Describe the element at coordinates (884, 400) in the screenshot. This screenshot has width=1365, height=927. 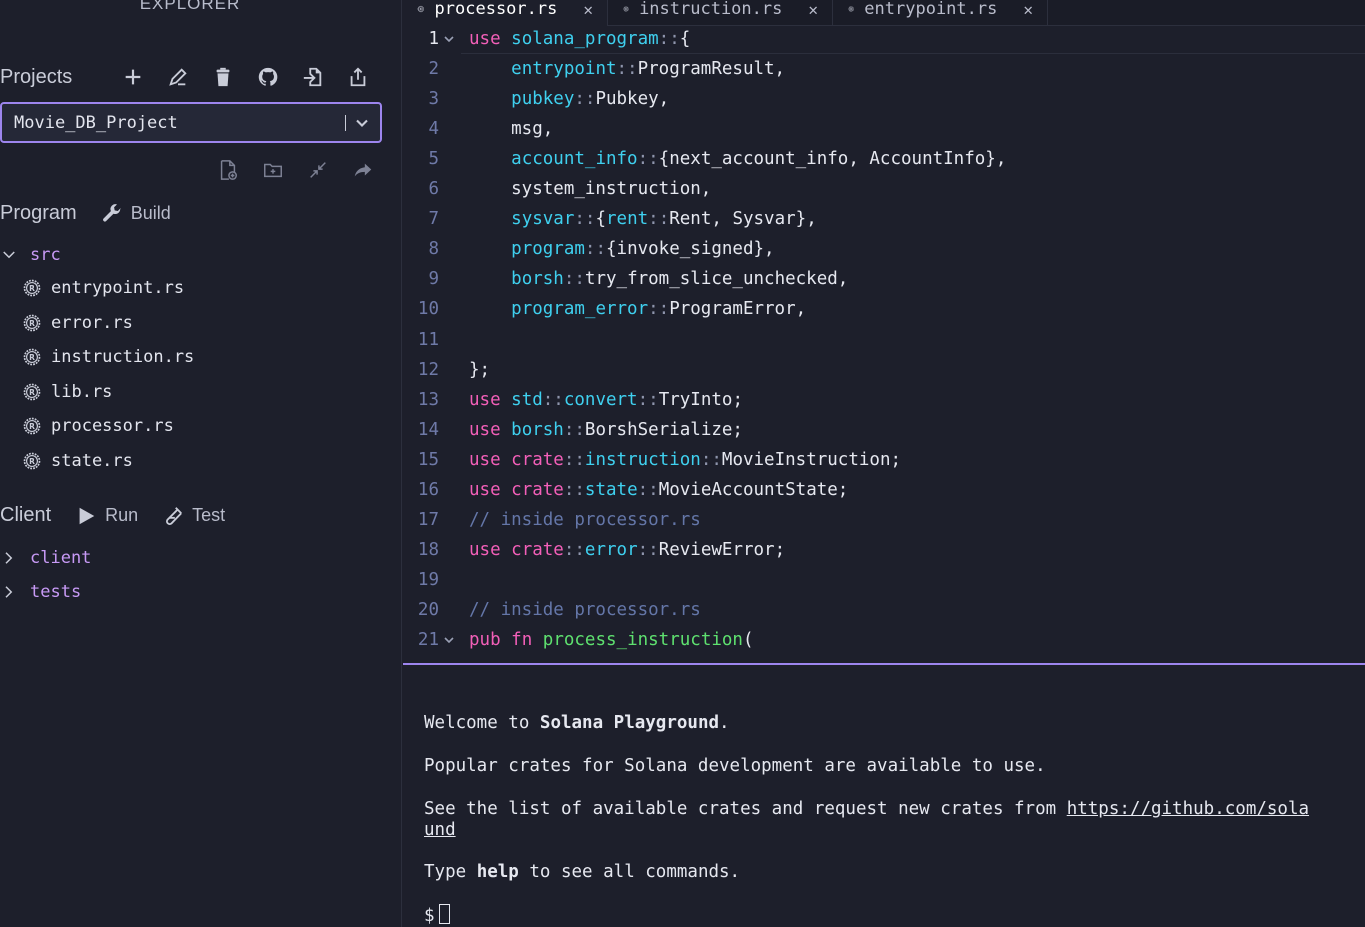
I see `code-line: 13 use std::convert::TryInto;` at that location.